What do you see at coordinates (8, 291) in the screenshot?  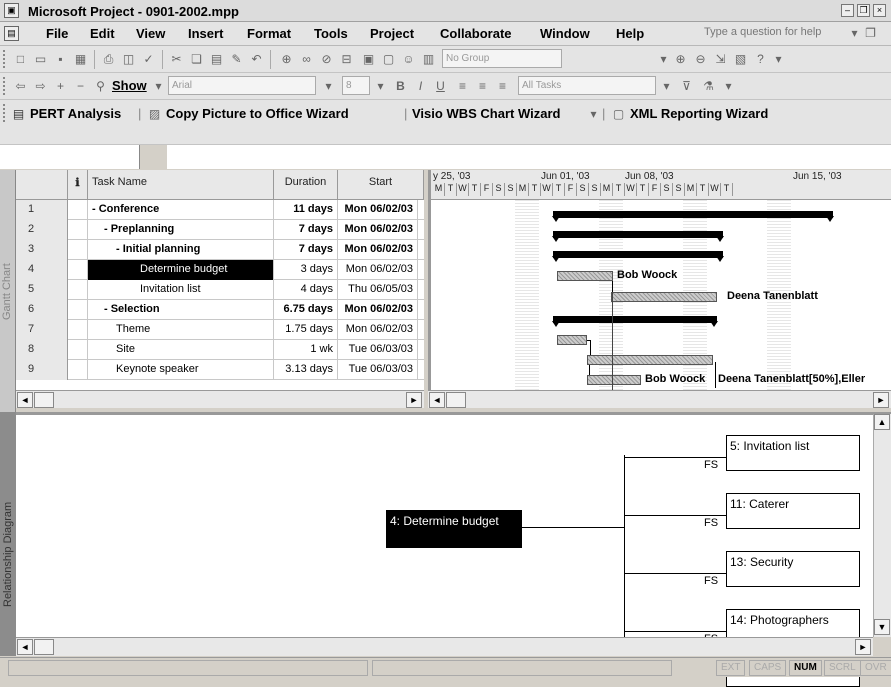 I see `gantt-view-bar: Gantt Chart` at bounding box center [8, 291].